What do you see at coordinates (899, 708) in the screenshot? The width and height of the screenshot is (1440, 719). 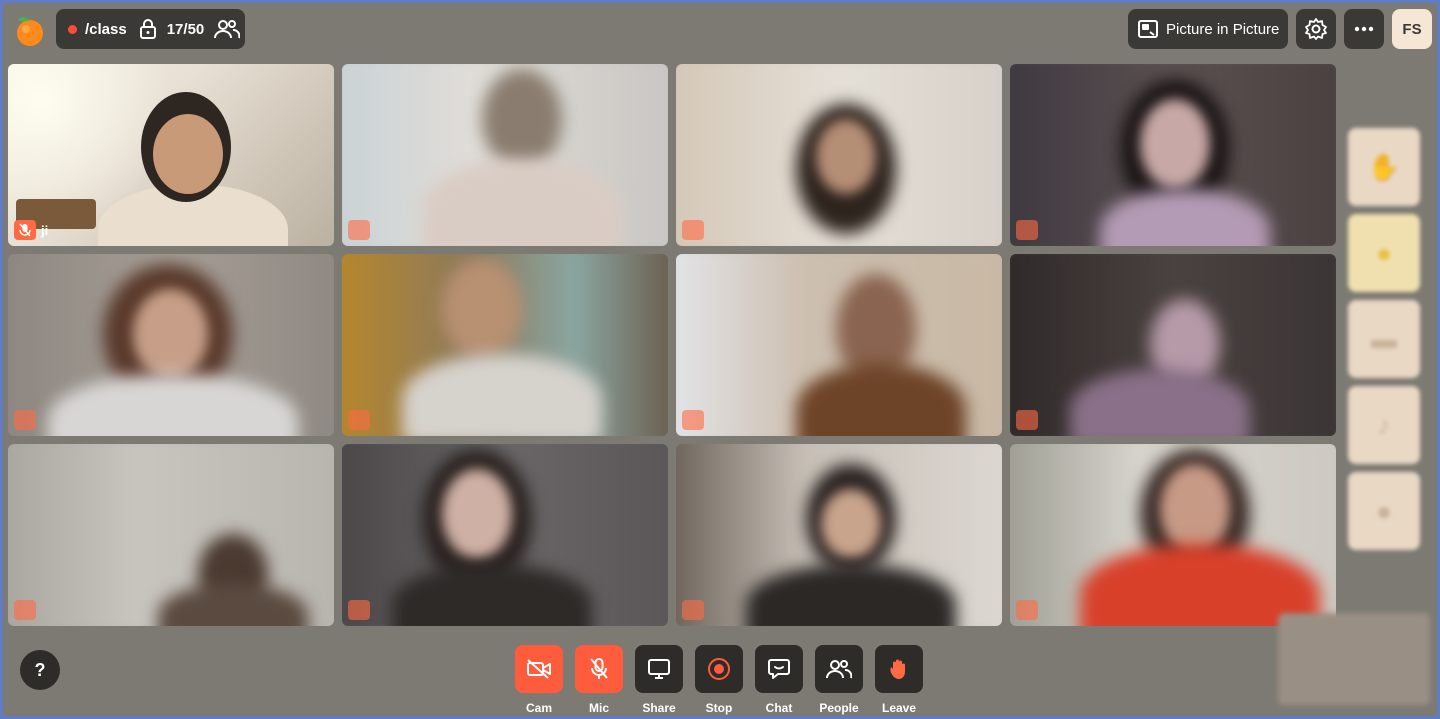 I see `leave-label: Leave` at bounding box center [899, 708].